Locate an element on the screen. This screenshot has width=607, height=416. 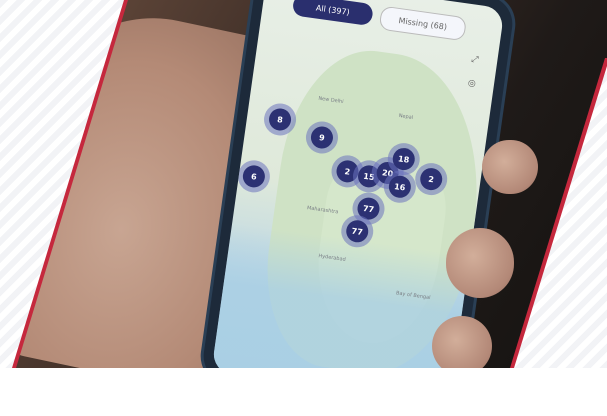
map-cluster: 6 is located at coordinates (254, 176).